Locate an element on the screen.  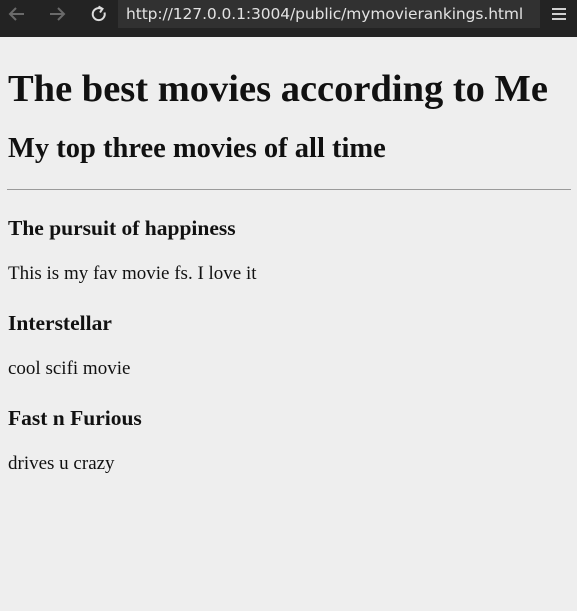
forward-button is located at coordinates (57, 13).